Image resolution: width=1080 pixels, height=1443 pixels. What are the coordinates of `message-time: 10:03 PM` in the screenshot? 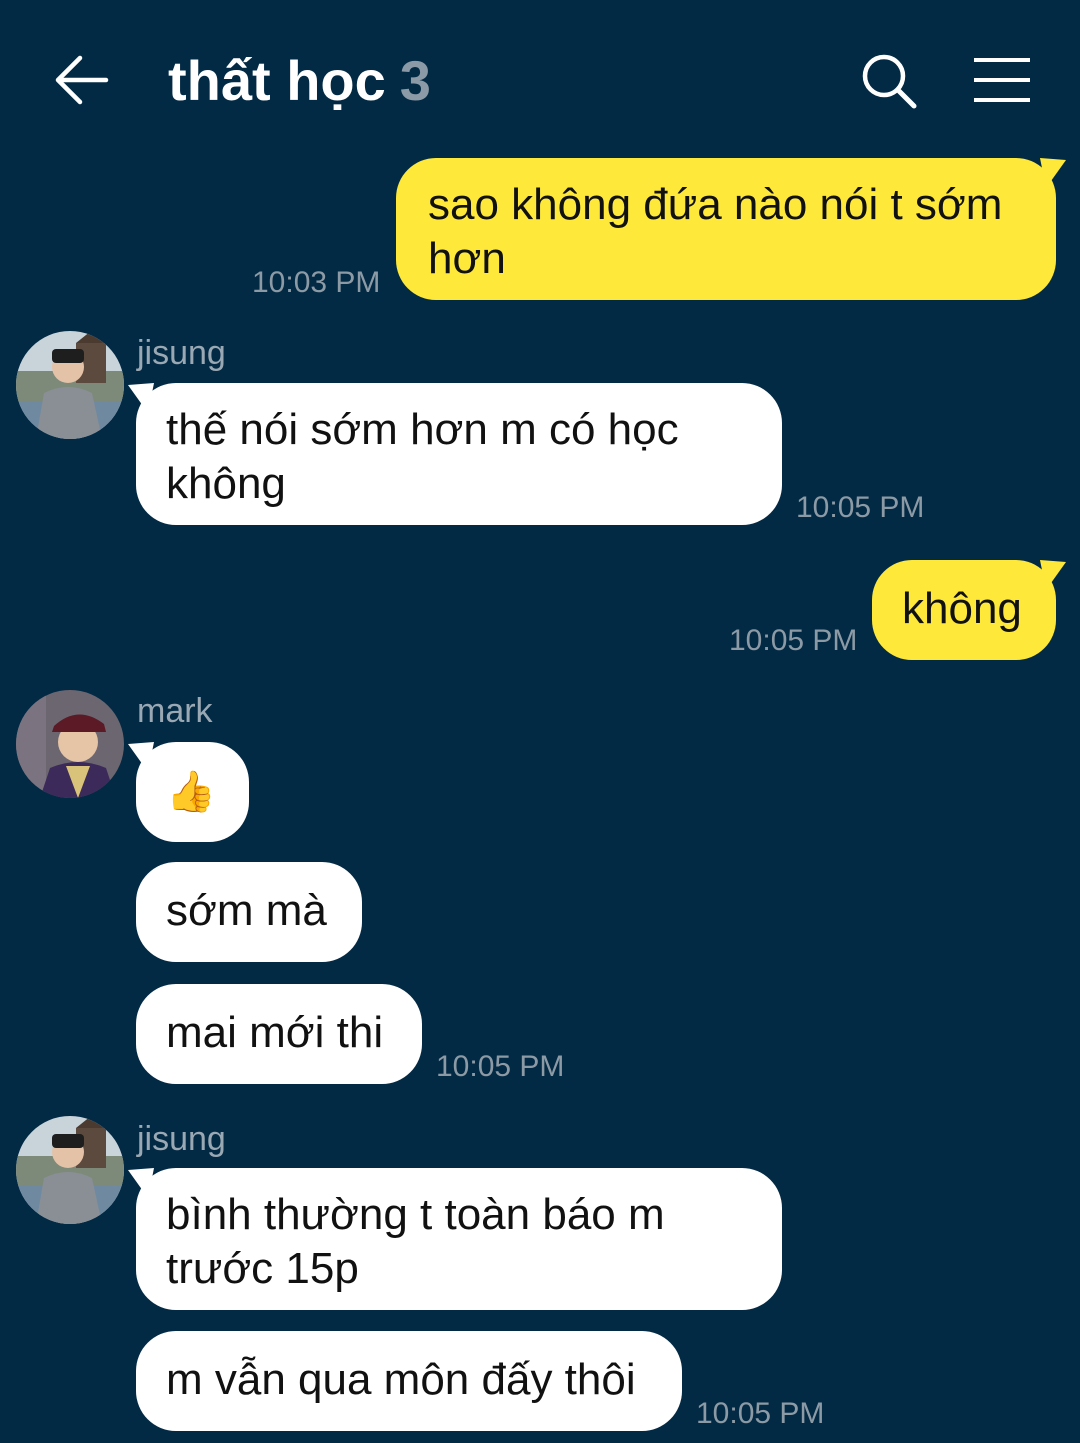 It's located at (316, 282).